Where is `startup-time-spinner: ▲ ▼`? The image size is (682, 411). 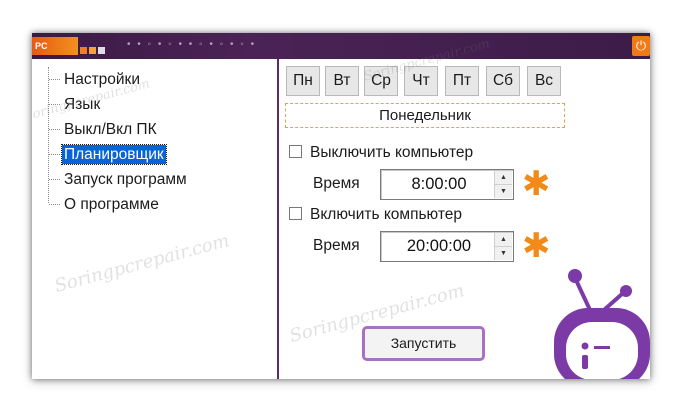 startup-time-spinner: ▲ ▼ is located at coordinates (503, 246).